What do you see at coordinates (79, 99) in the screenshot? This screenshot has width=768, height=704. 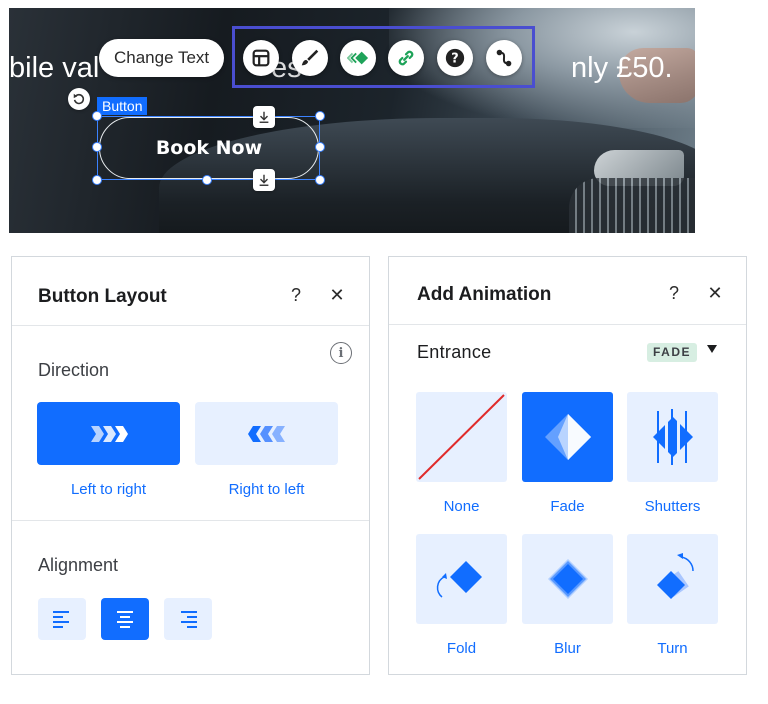 I see `rotate-icon` at bounding box center [79, 99].